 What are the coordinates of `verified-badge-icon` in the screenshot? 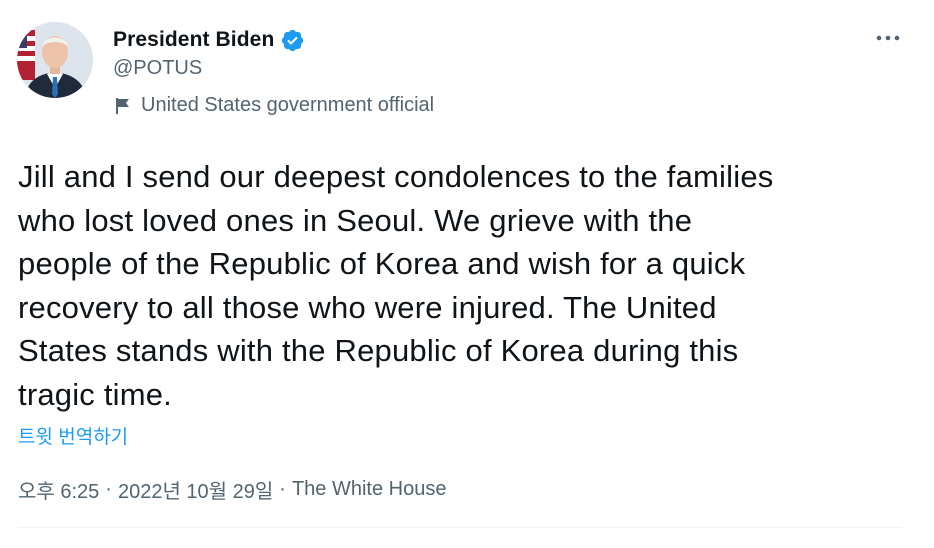 It's located at (292, 40).